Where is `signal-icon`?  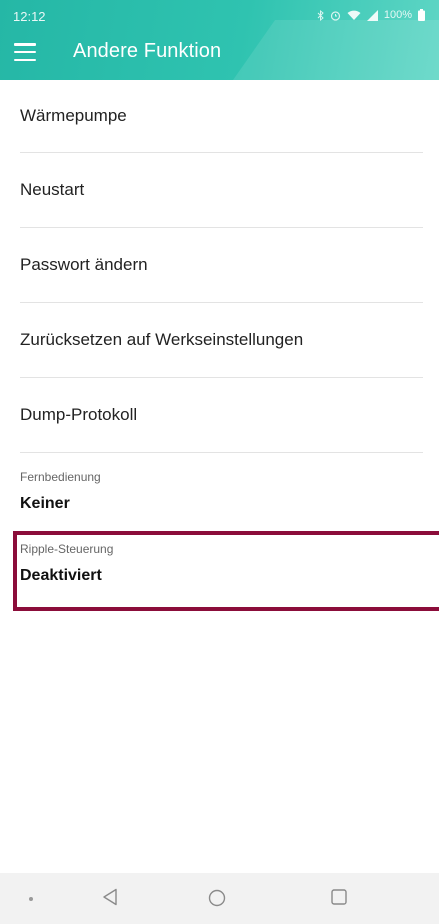
signal-icon is located at coordinates (372, 15).